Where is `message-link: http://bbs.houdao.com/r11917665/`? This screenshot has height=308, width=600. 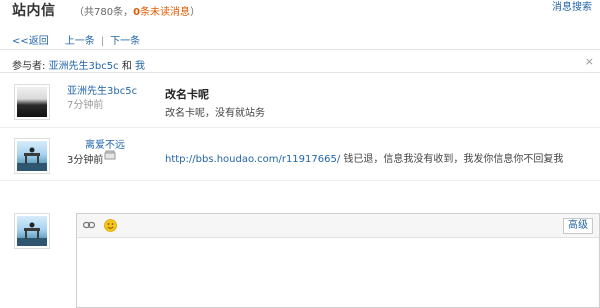 message-link: http://bbs.houdao.com/r11917665/ is located at coordinates (252, 159).